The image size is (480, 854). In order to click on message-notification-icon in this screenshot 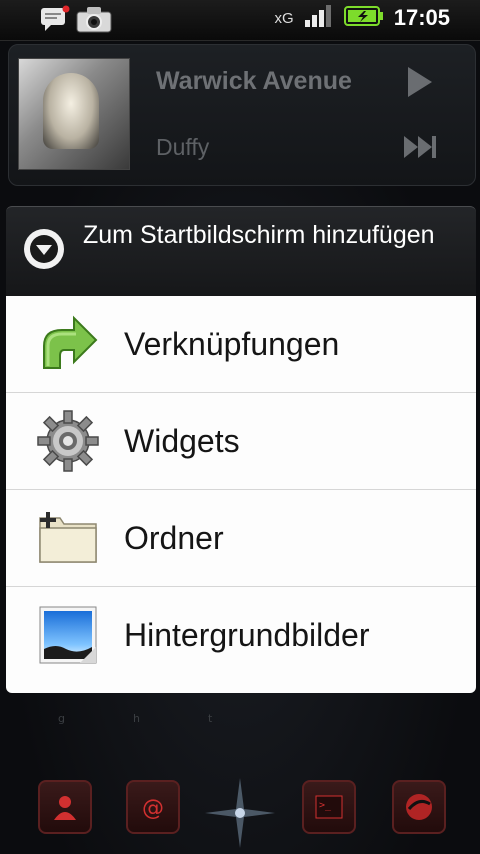, I will do `click(55, 21)`.